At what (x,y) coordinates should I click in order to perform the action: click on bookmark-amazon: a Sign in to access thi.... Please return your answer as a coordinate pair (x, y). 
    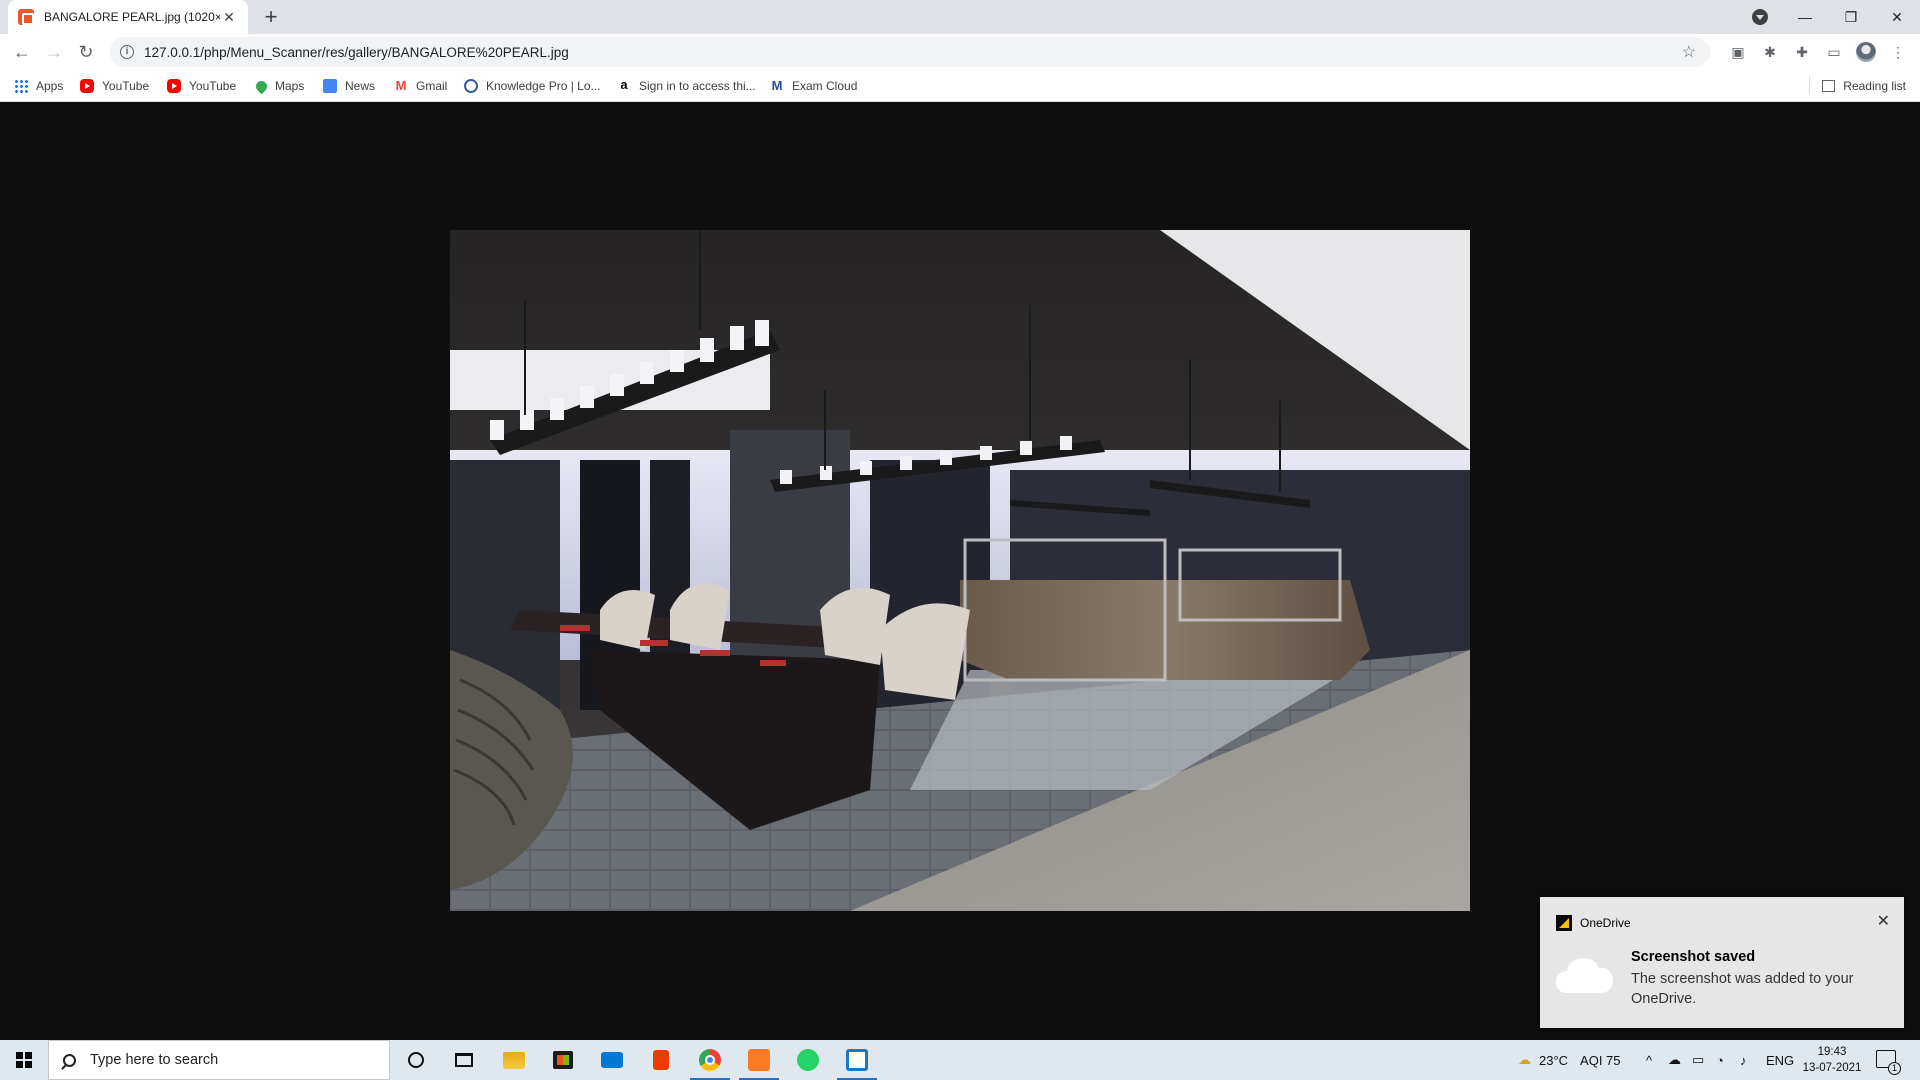
    Looking at the image, I should click on (686, 86).